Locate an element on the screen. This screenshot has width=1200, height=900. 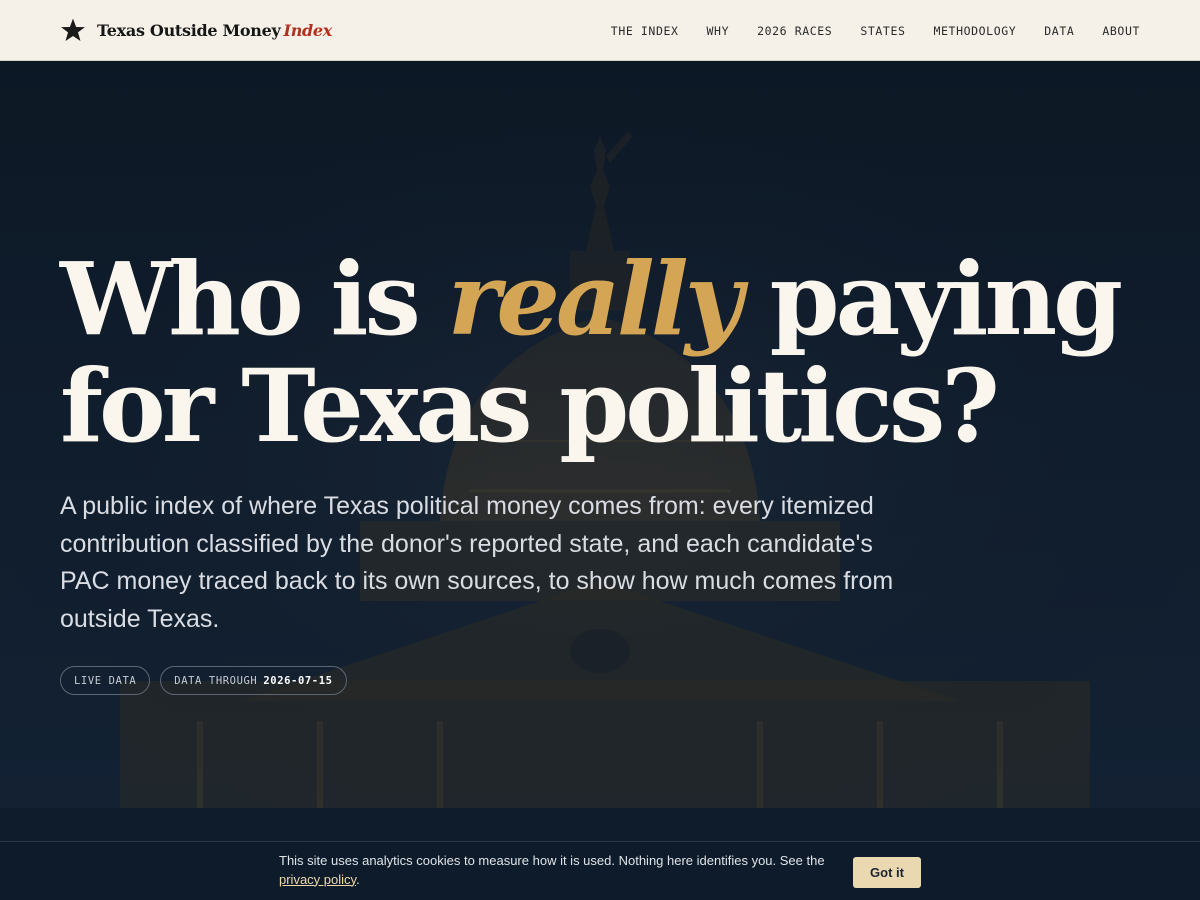
data-through-badge: DATA THROUGH 2026-07-15 is located at coordinates (253, 680).